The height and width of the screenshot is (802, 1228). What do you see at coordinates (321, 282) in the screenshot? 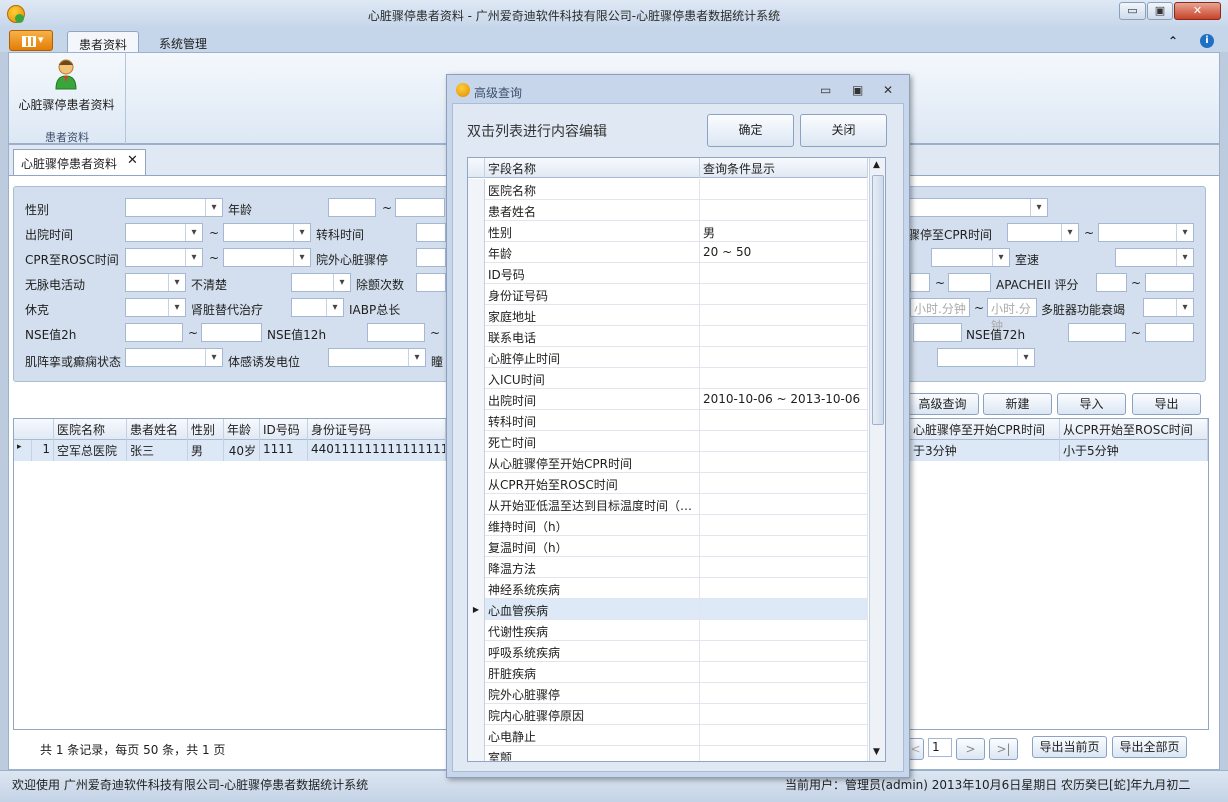
I see `unclear-select` at bounding box center [321, 282].